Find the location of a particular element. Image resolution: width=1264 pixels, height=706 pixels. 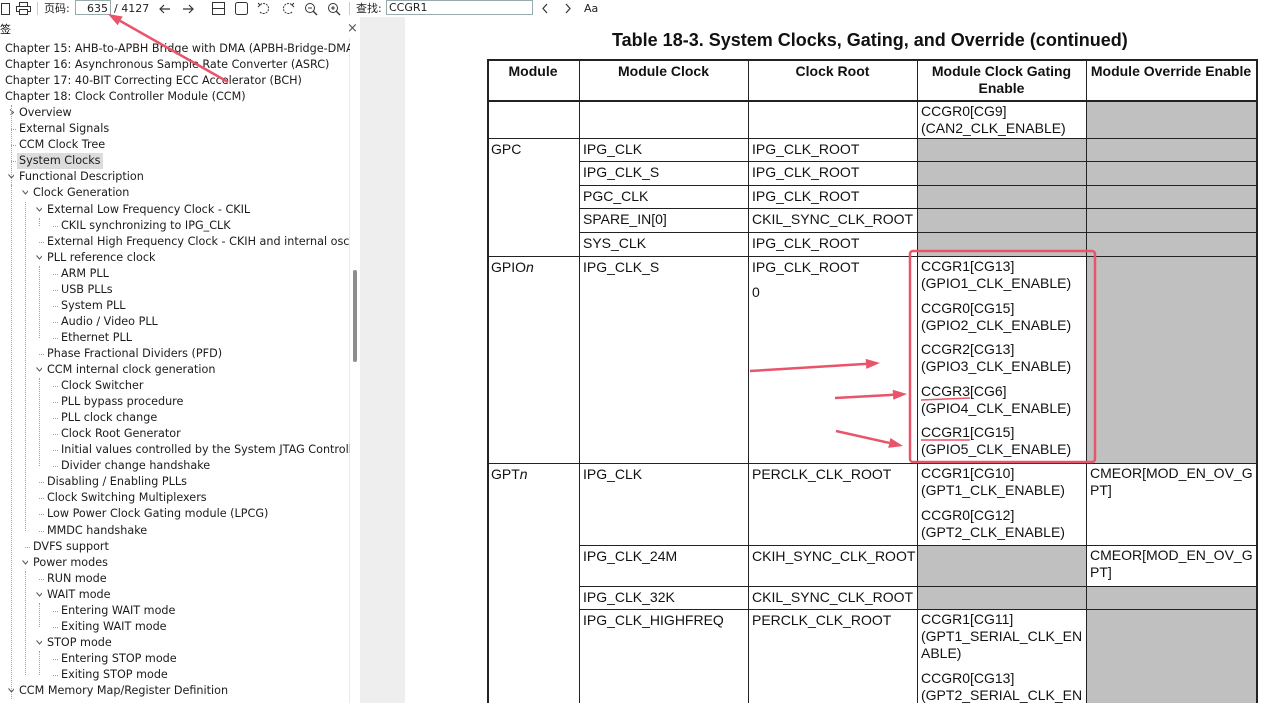

sidebar-item-label: MMDC handshake is located at coordinates (97, 530).